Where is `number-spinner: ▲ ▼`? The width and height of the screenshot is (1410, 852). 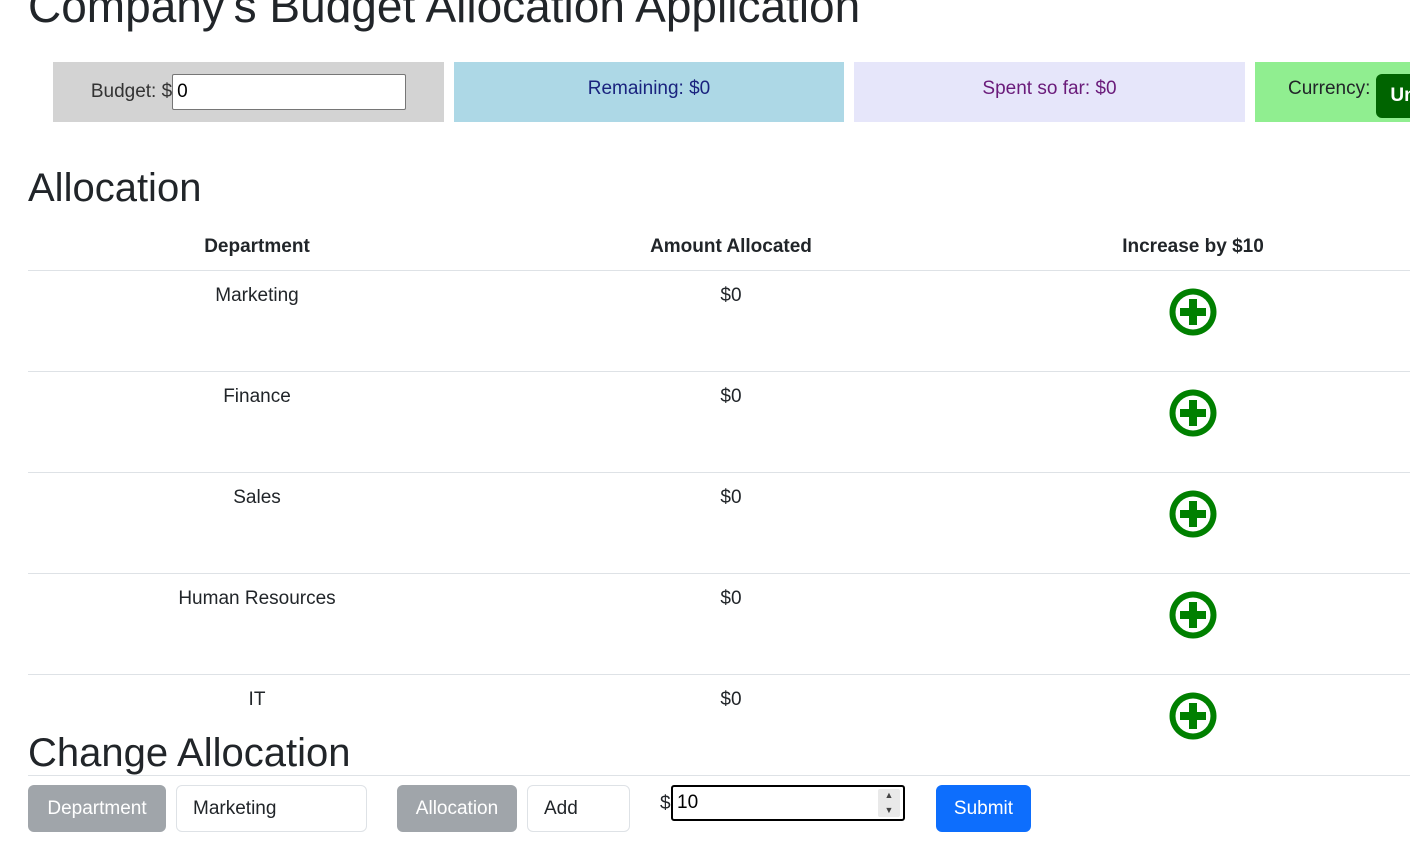
number-spinner: ▲ ▼ is located at coordinates (889, 803).